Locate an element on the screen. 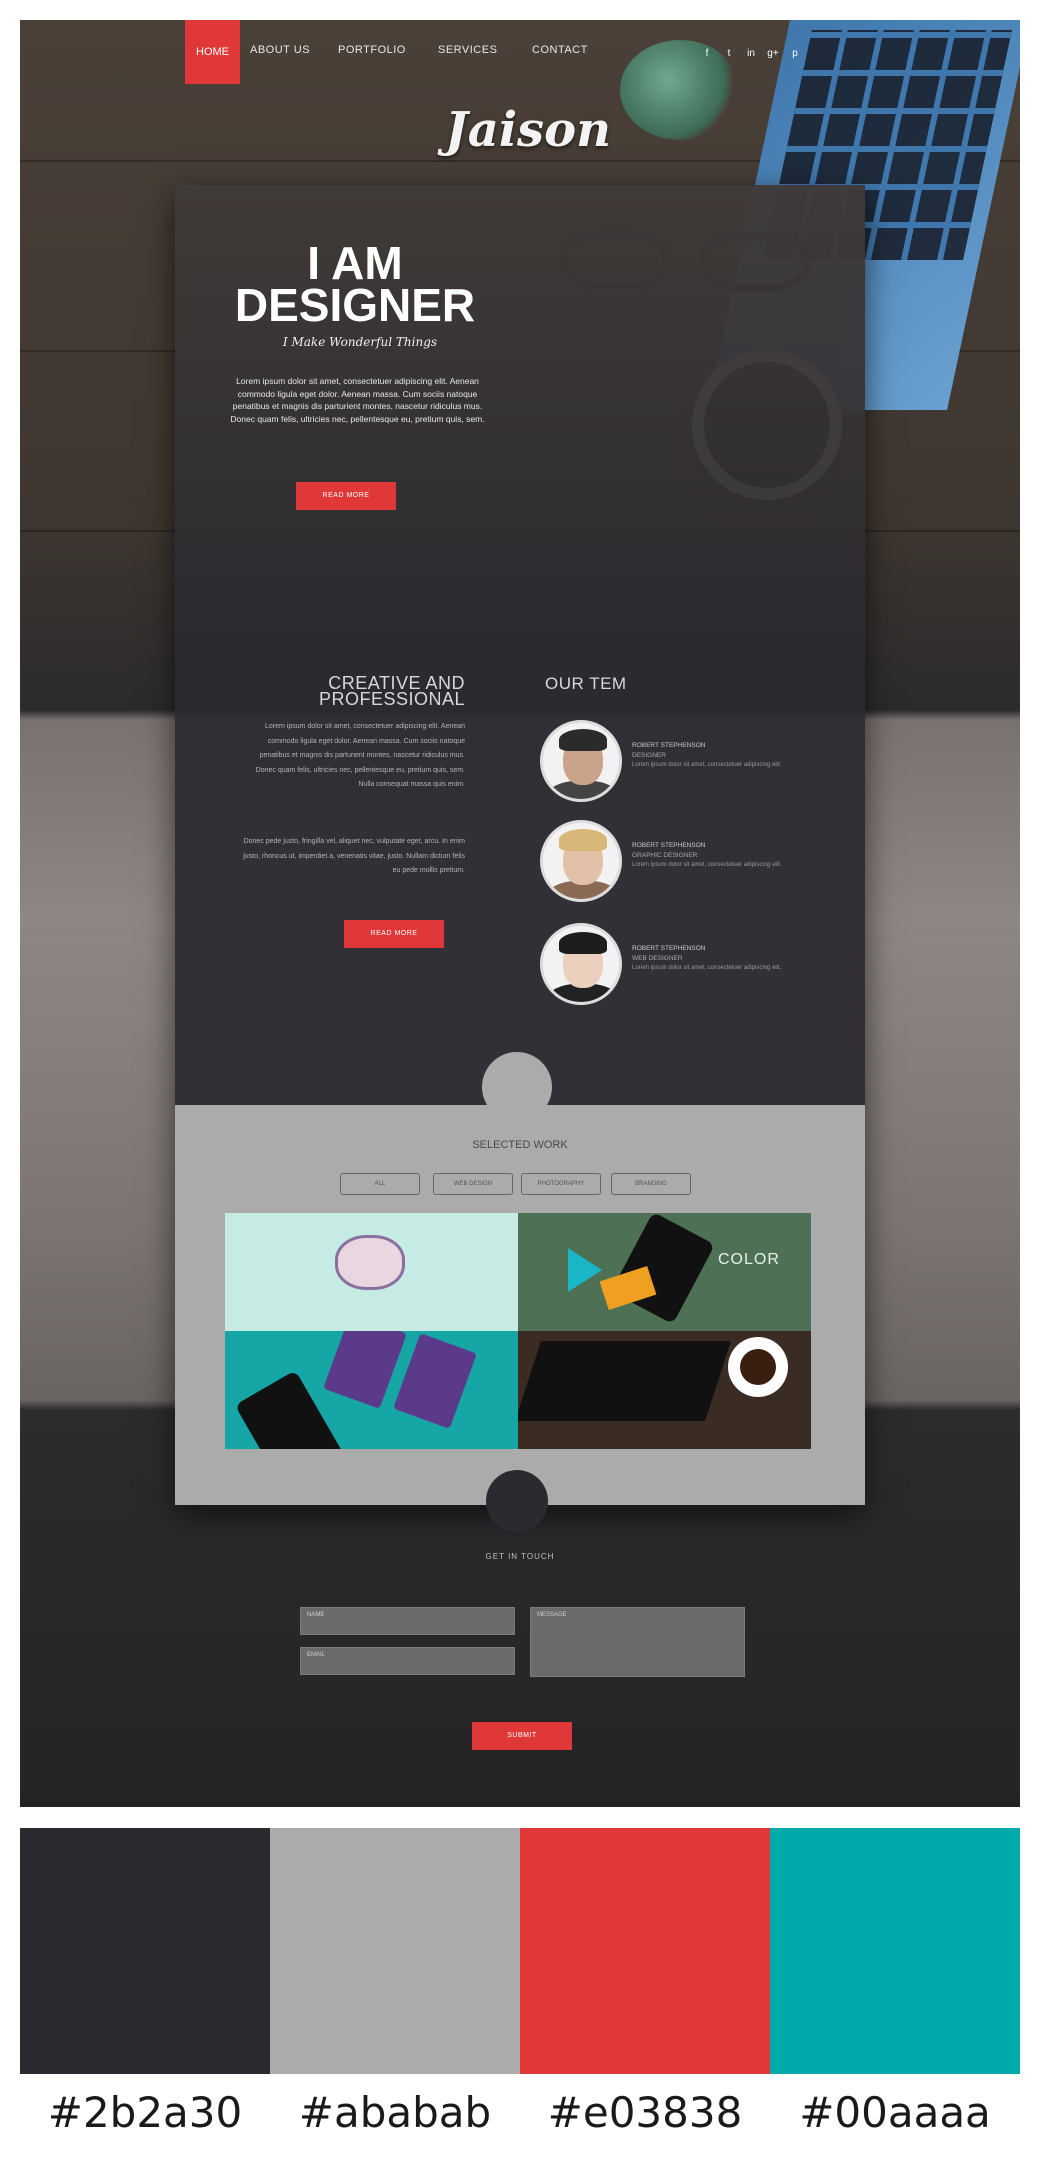 This screenshot has height=2173, width=1040. portfolio-tile: COLOR is located at coordinates (664, 1272).